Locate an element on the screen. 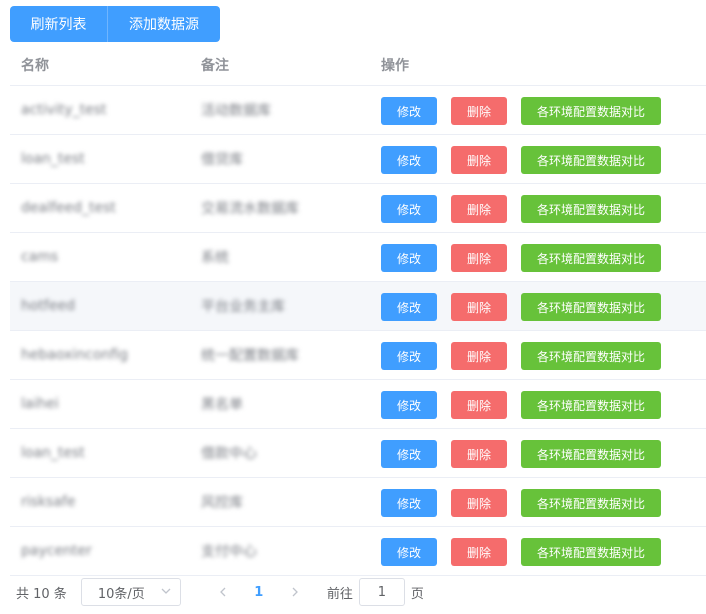 This screenshot has height=614, width=706. row-note: 黑名单 is located at coordinates (222, 405).